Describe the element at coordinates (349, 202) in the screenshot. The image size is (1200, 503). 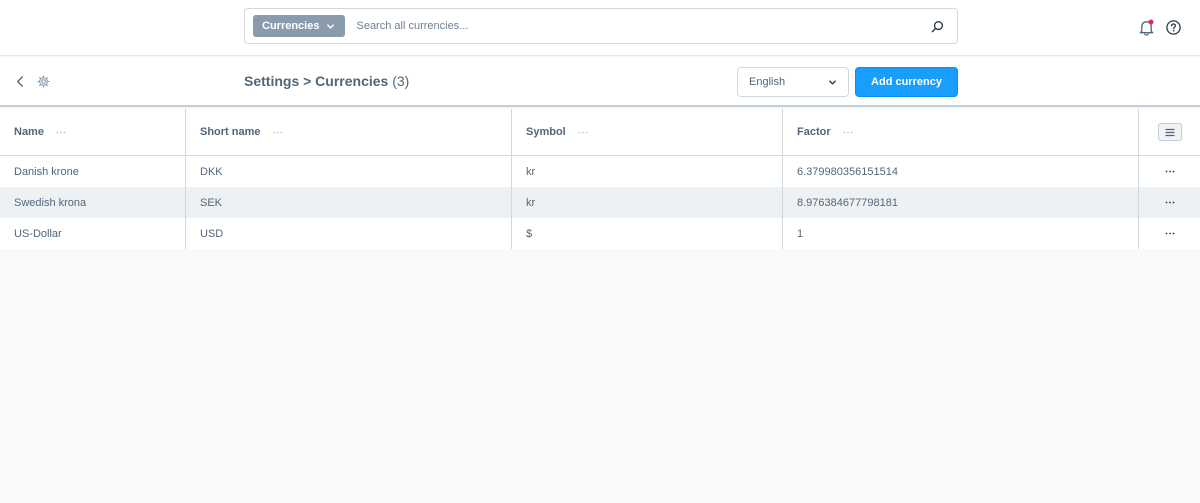
I see `cell-short-name: SEK` at that location.